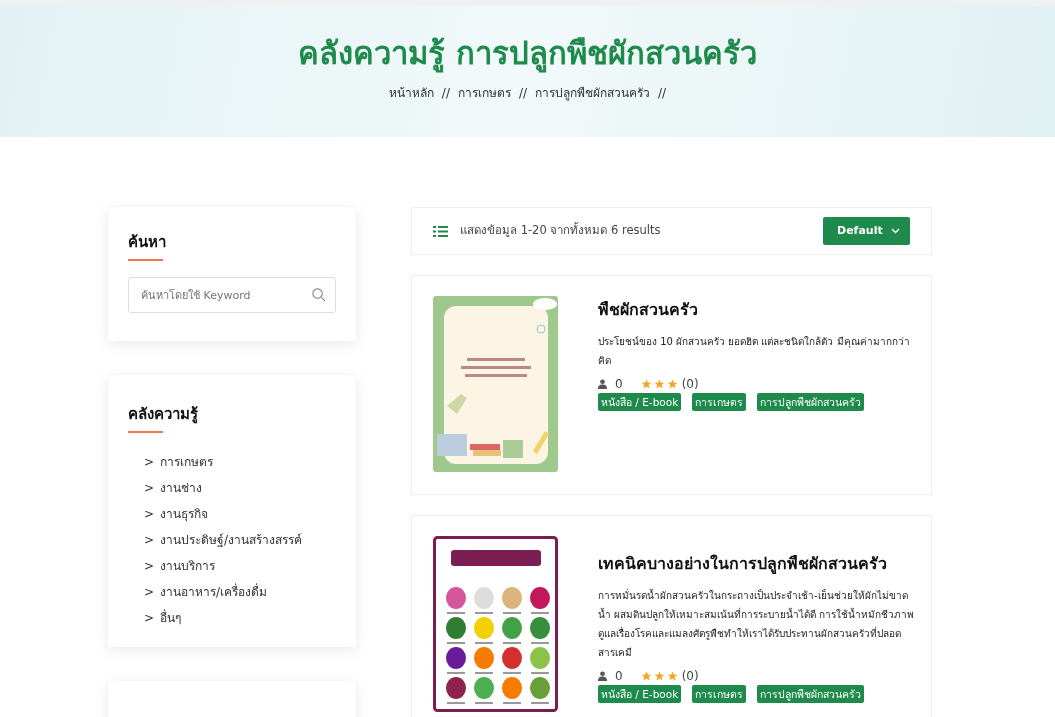 The image size is (1055, 717). I want to click on search-icon, so click(318, 294).